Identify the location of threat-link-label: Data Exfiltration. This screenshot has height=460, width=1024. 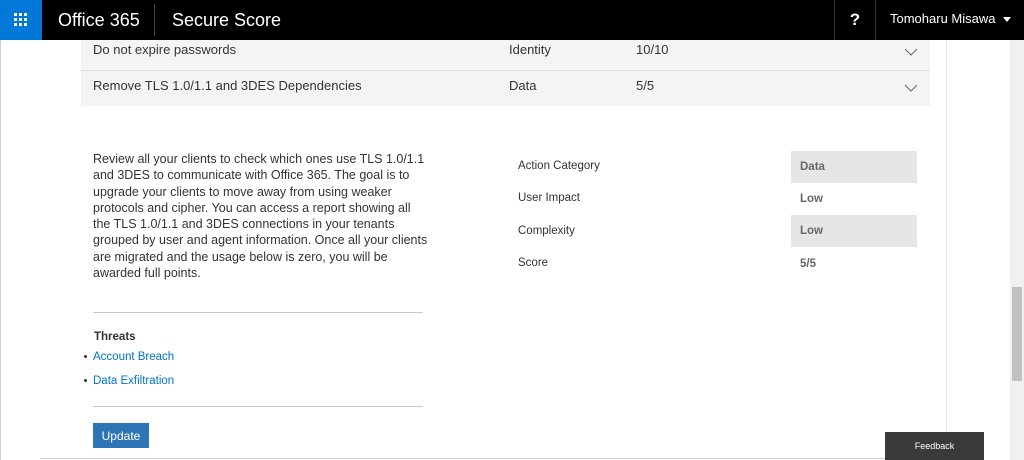
(133, 381).